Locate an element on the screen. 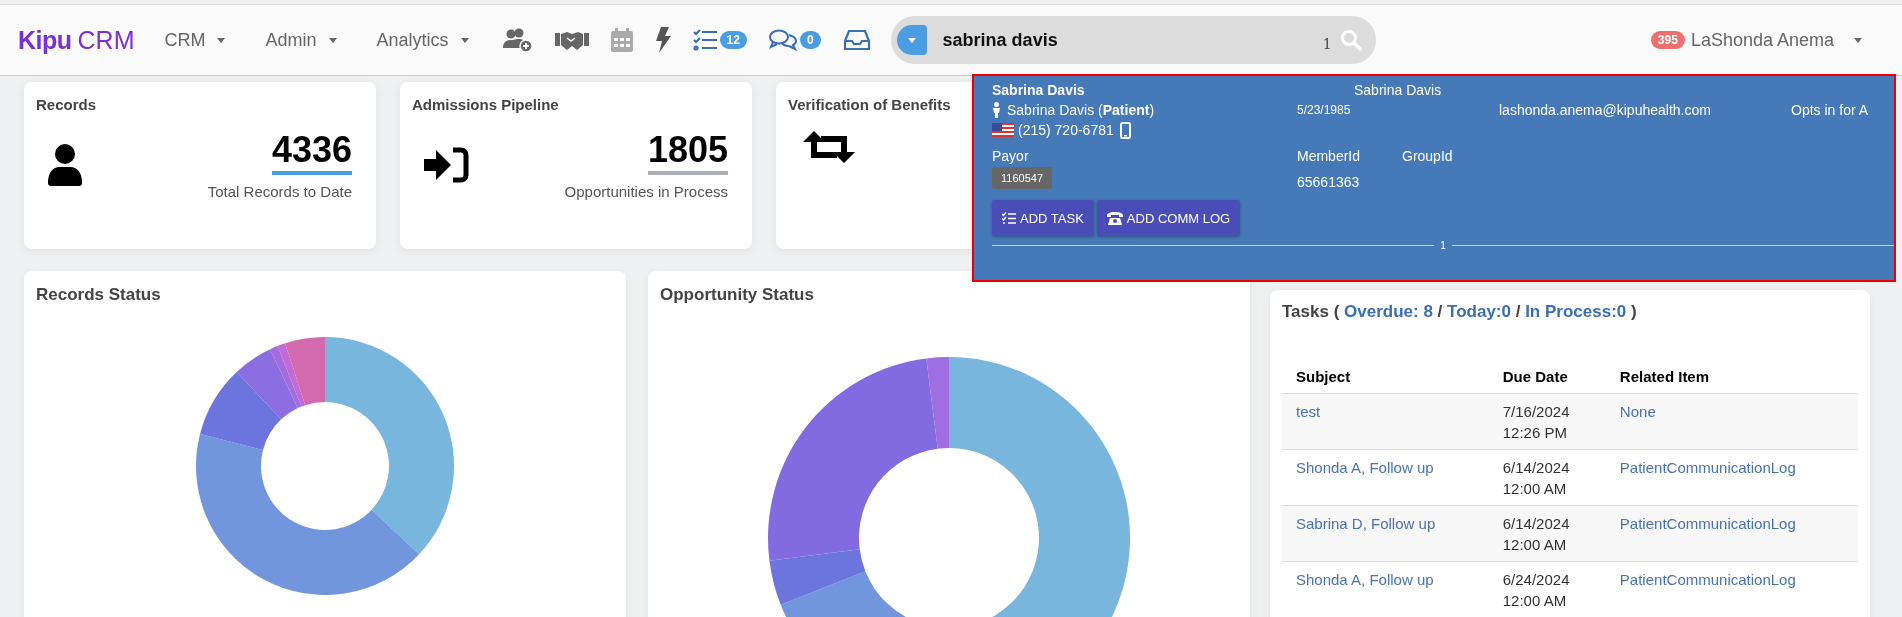 This screenshot has width=1902, height=617. telephone-icon is located at coordinates (1114, 218).